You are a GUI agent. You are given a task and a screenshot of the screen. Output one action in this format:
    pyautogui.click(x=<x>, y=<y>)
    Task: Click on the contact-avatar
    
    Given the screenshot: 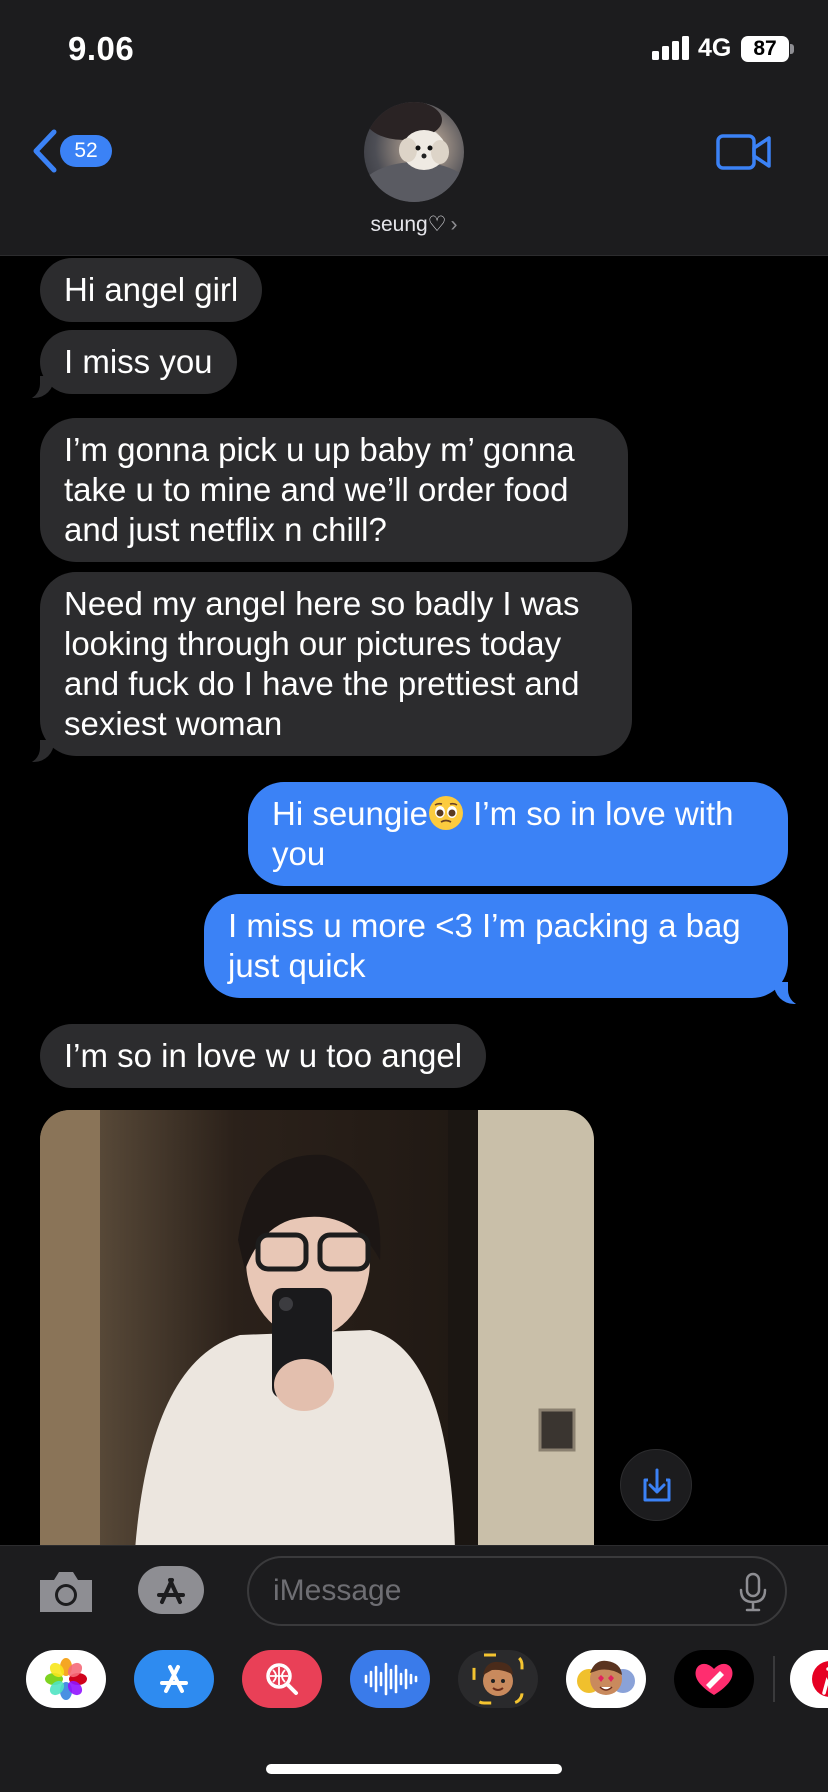 What is the action you would take?
    pyautogui.click(x=414, y=152)
    